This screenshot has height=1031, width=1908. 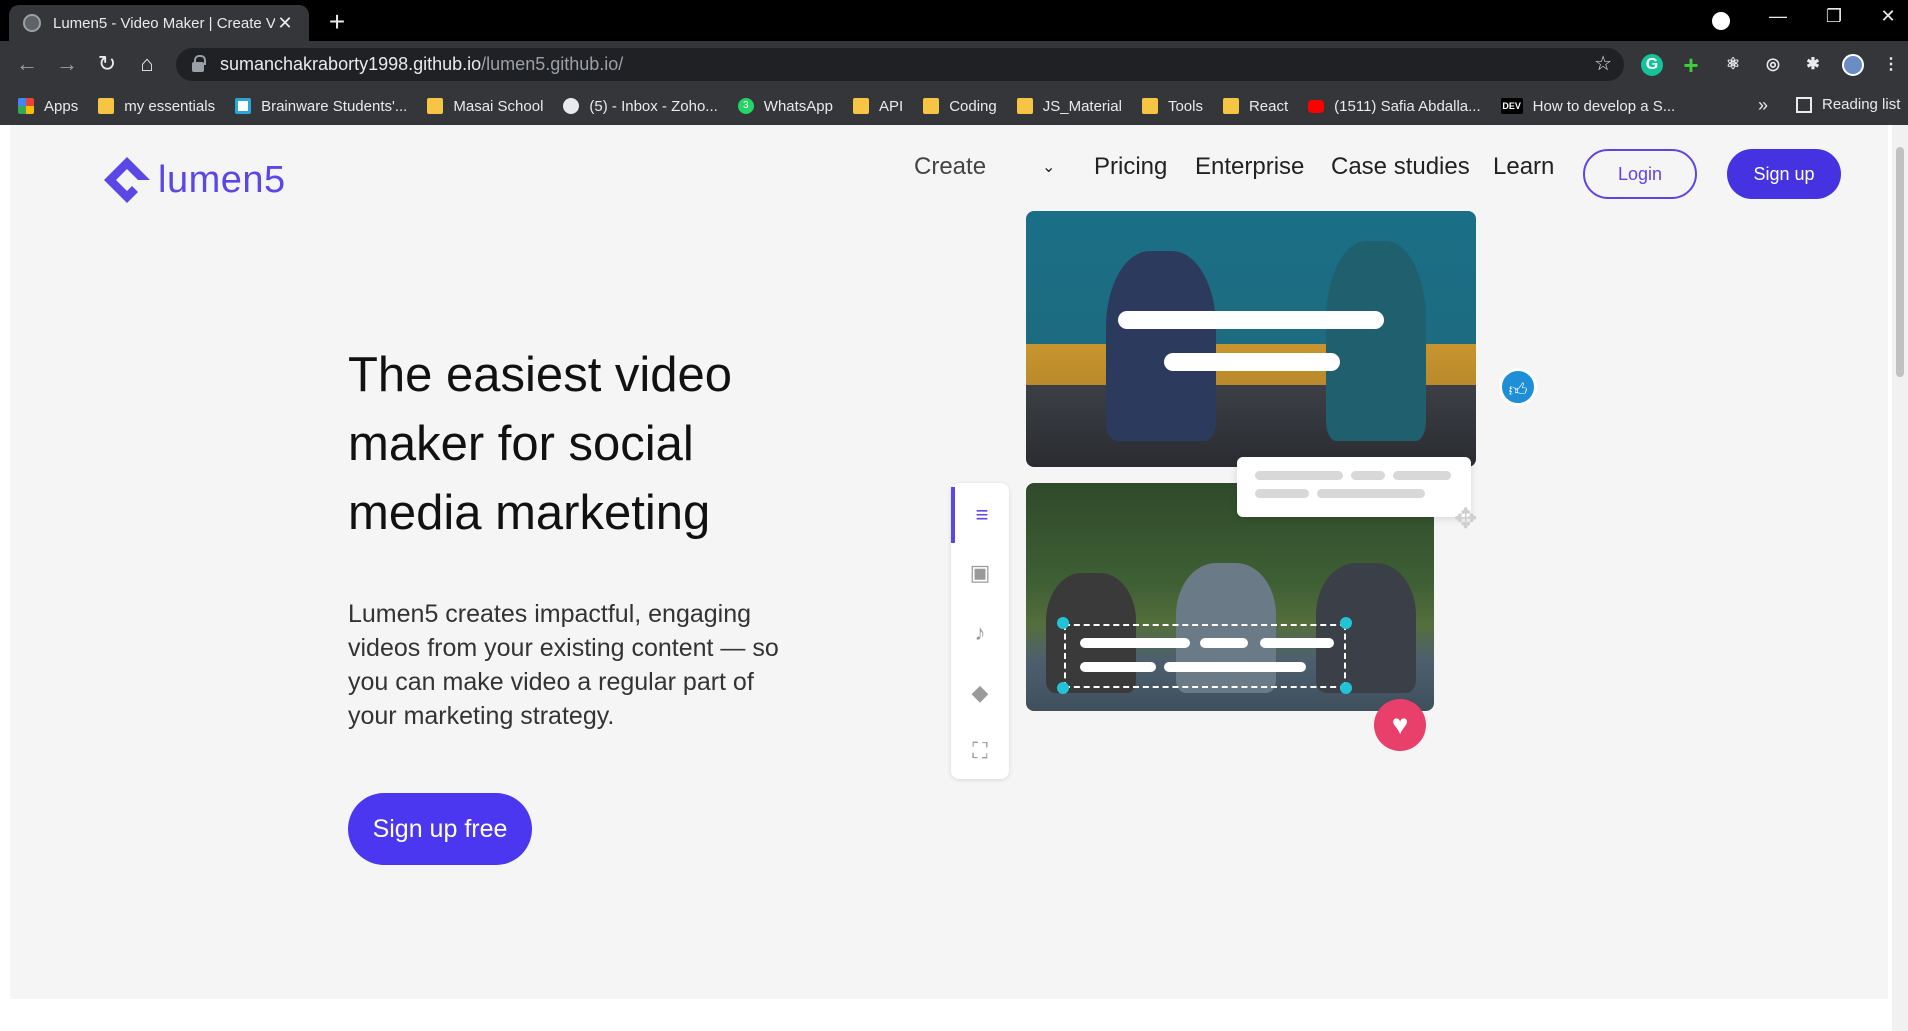 I want to click on record-extension-icon: ◎, so click(x=1773, y=65).